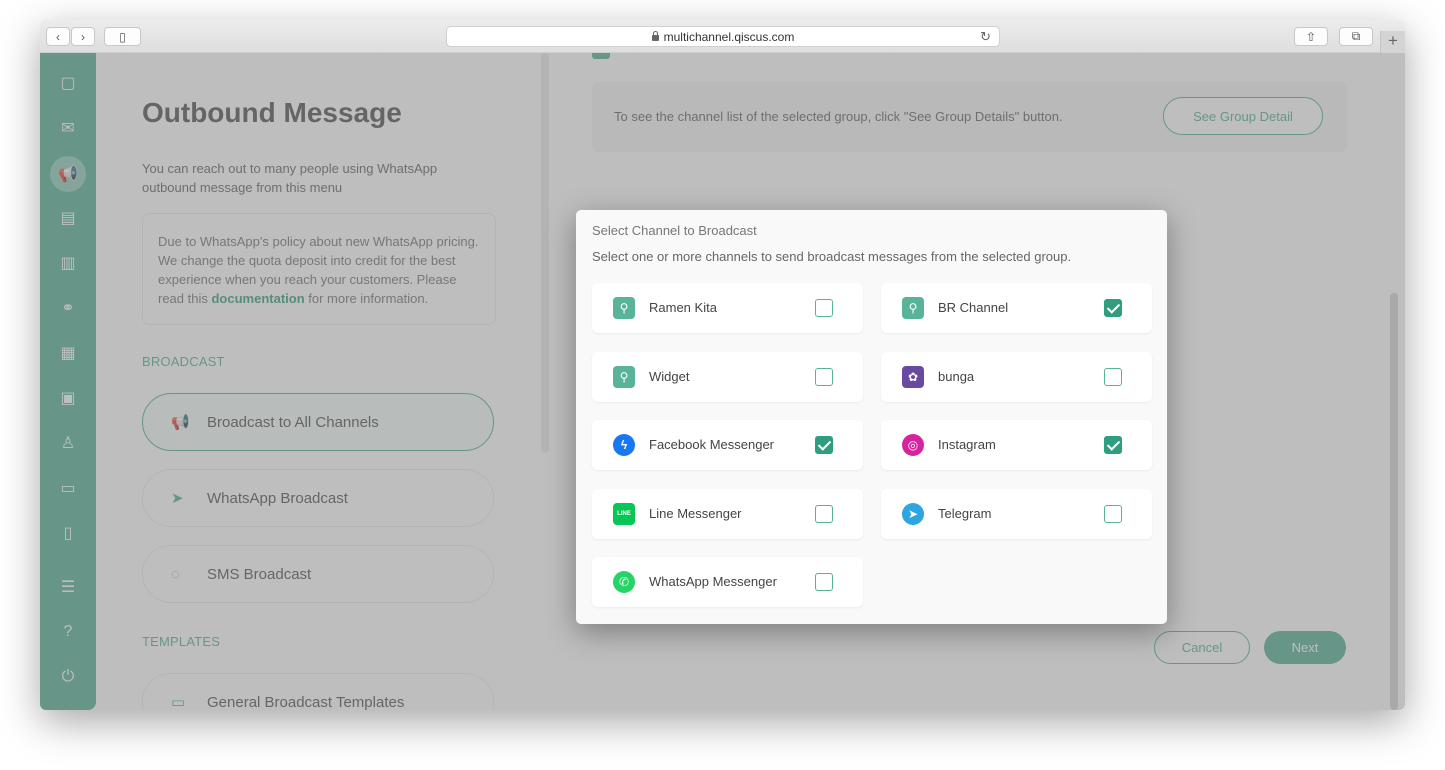 This screenshot has height=770, width=1445. What do you see at coordinates (913, 376) in the screenshot?
I see `flower-avatar: ✿` at bounding box center [913, 376].